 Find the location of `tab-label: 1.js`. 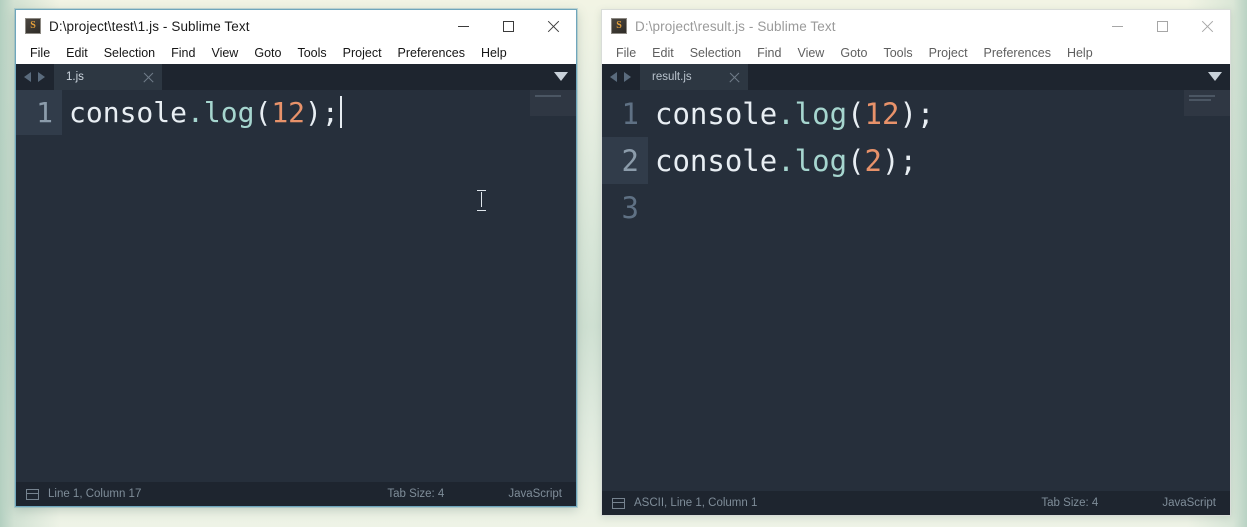

tab-label: 1.js is located at coordinates (75, 77).